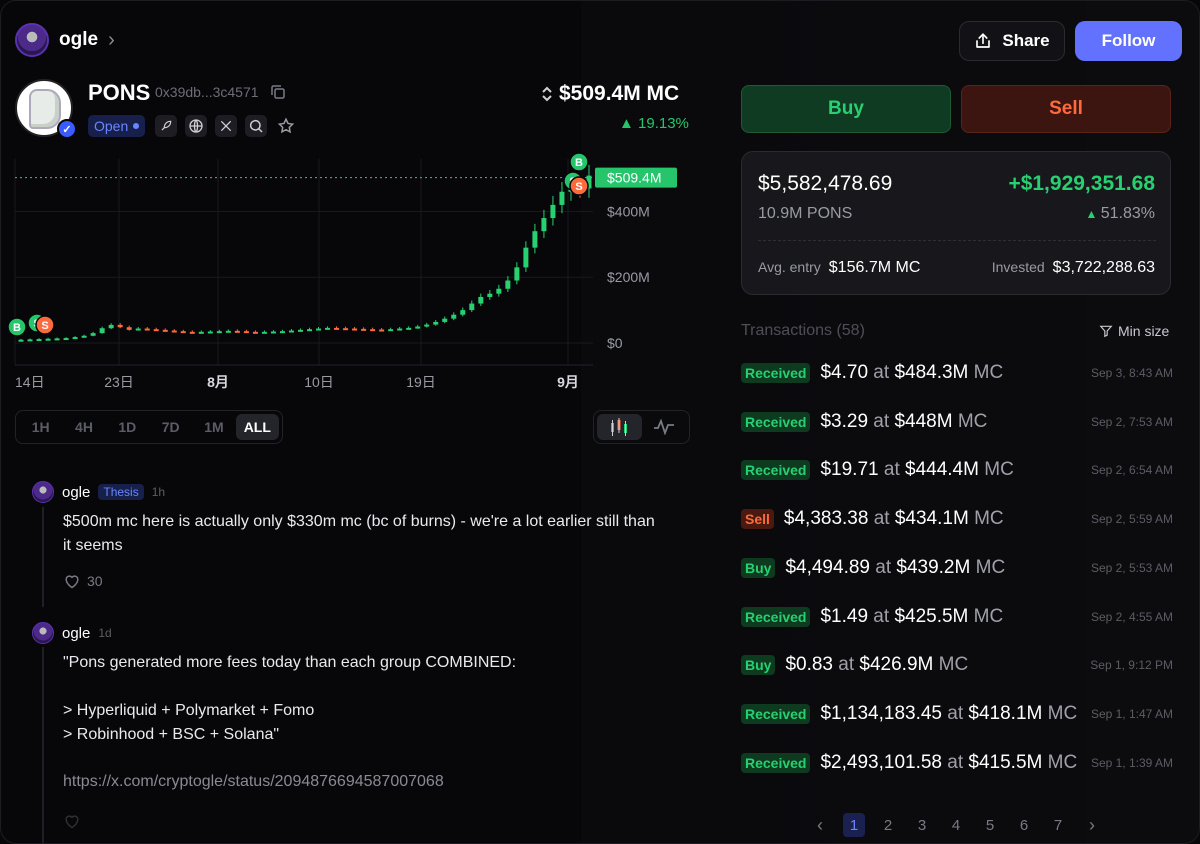  I want to click on transaction-time: Sep 1, 9:12 PM, so click(1131, 665).